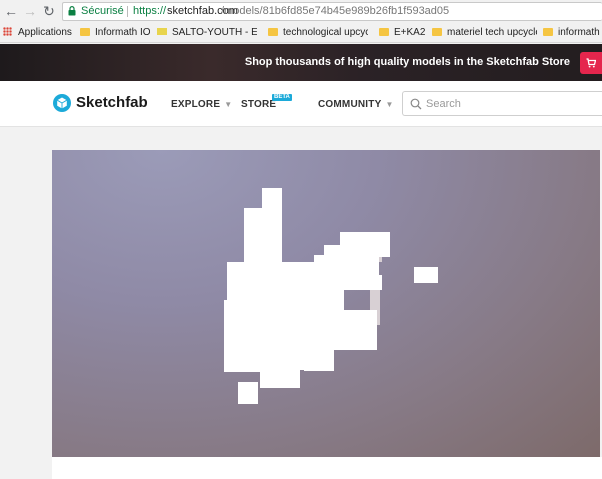  Describe the element at coordinates (7, 31) in the screenshot. I see `apps-grid-icon` at that location.